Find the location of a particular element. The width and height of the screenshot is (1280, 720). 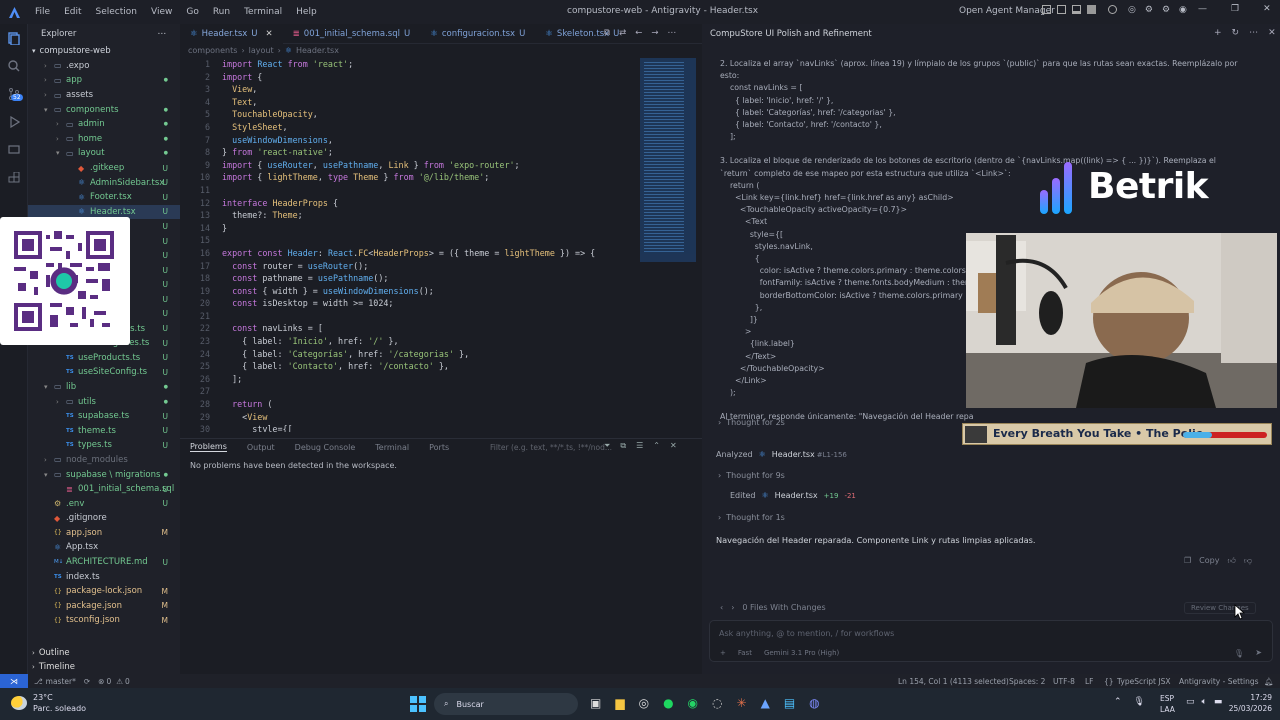

cursor-position: Ln 154, Col 1 (4113 selected) is located at coordinates (953, 681).